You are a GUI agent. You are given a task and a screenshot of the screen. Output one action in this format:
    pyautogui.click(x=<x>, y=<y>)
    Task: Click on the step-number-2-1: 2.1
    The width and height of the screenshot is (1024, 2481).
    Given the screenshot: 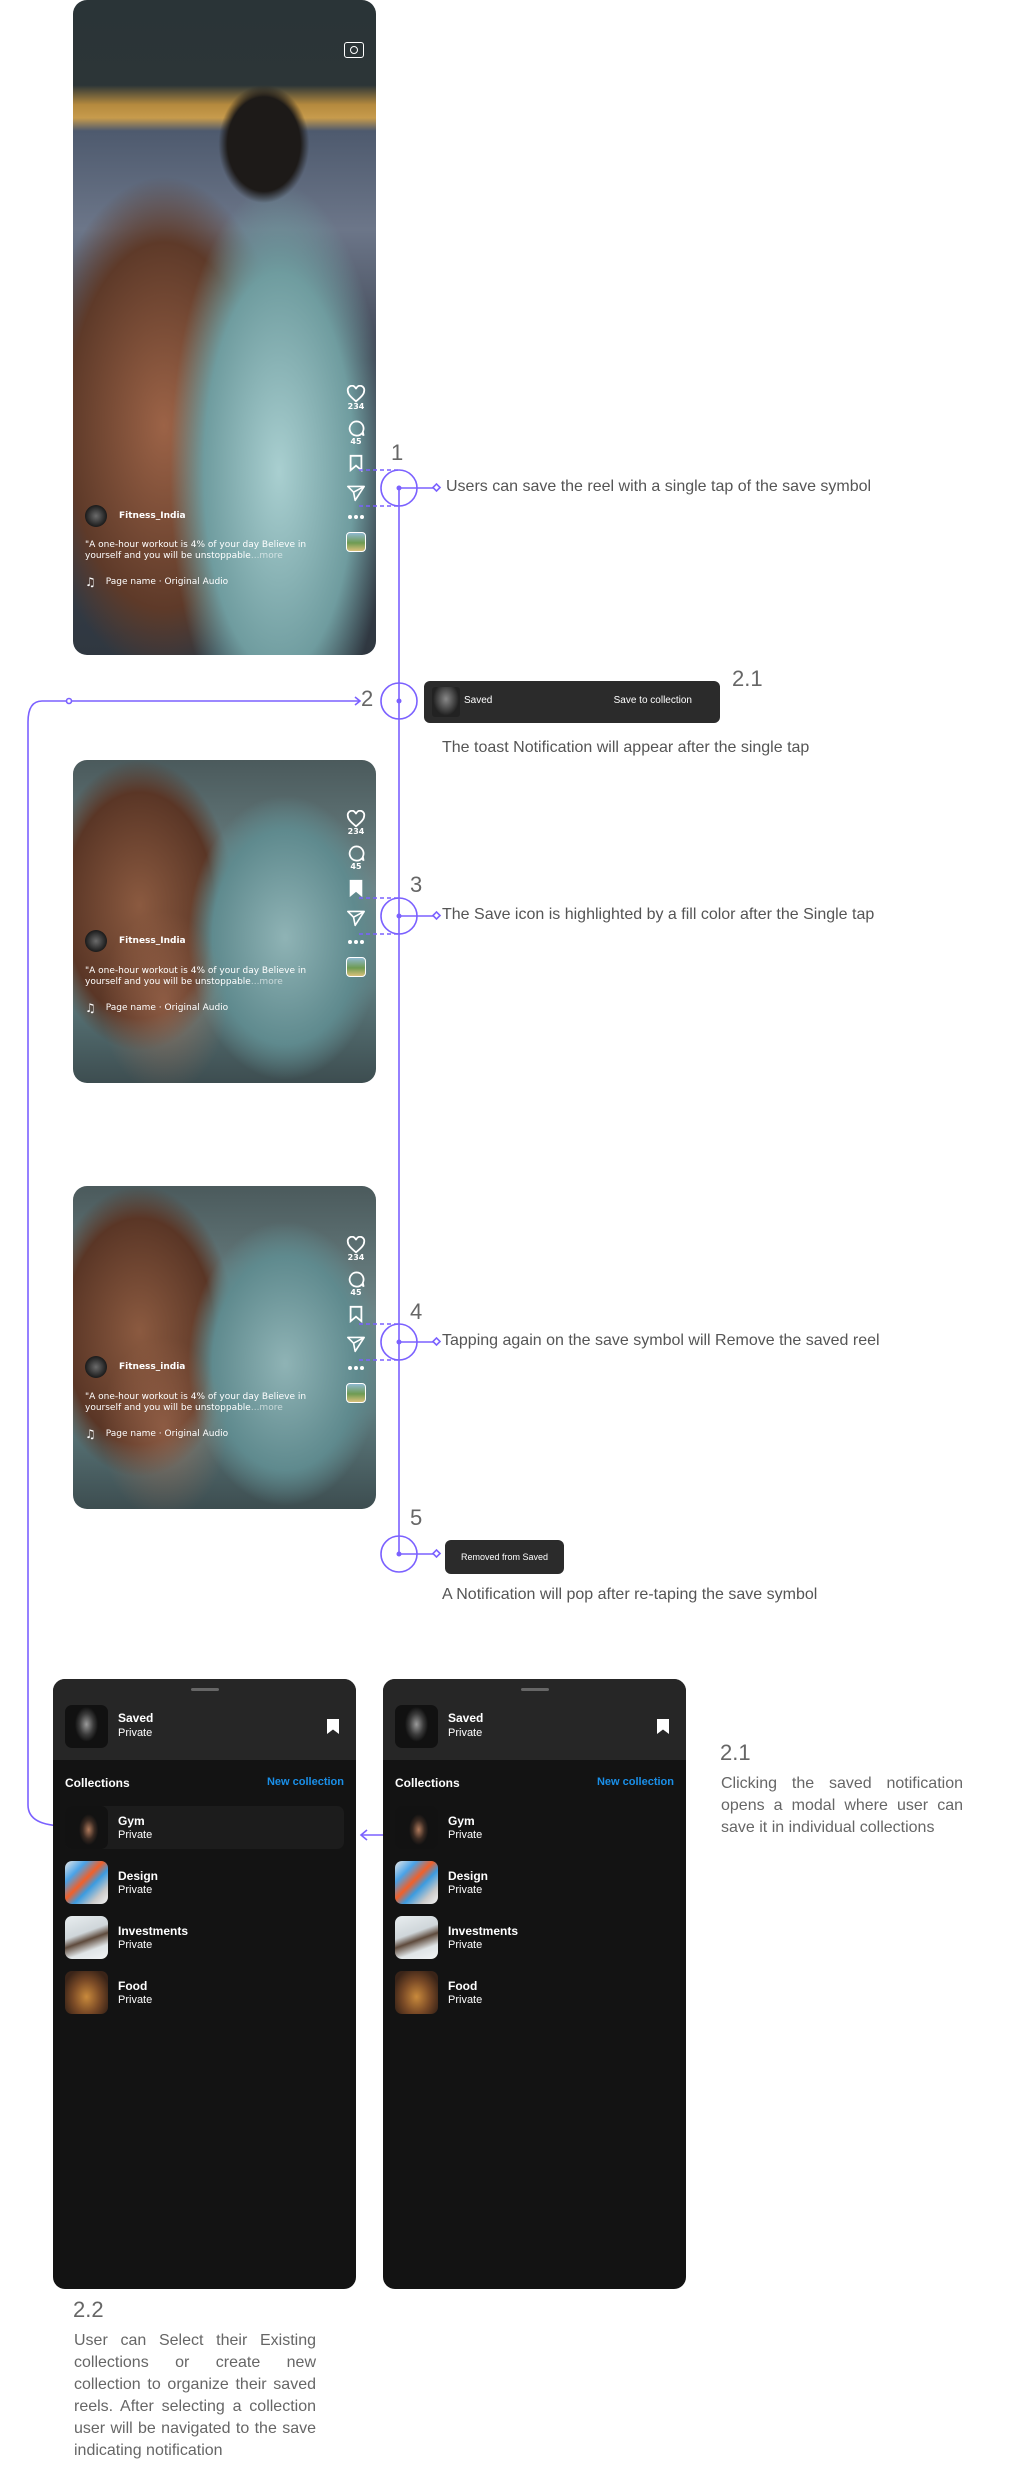 What is the action you would take?
    pyautogui.click(x=747, y=678)
    